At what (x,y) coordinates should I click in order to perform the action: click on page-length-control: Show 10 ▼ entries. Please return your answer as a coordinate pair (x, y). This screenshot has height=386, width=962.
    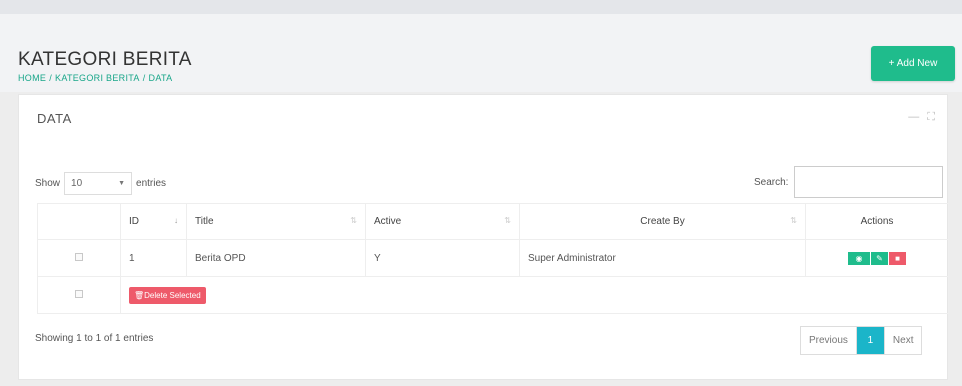
    Looking at the image, I should click on (100, 183).